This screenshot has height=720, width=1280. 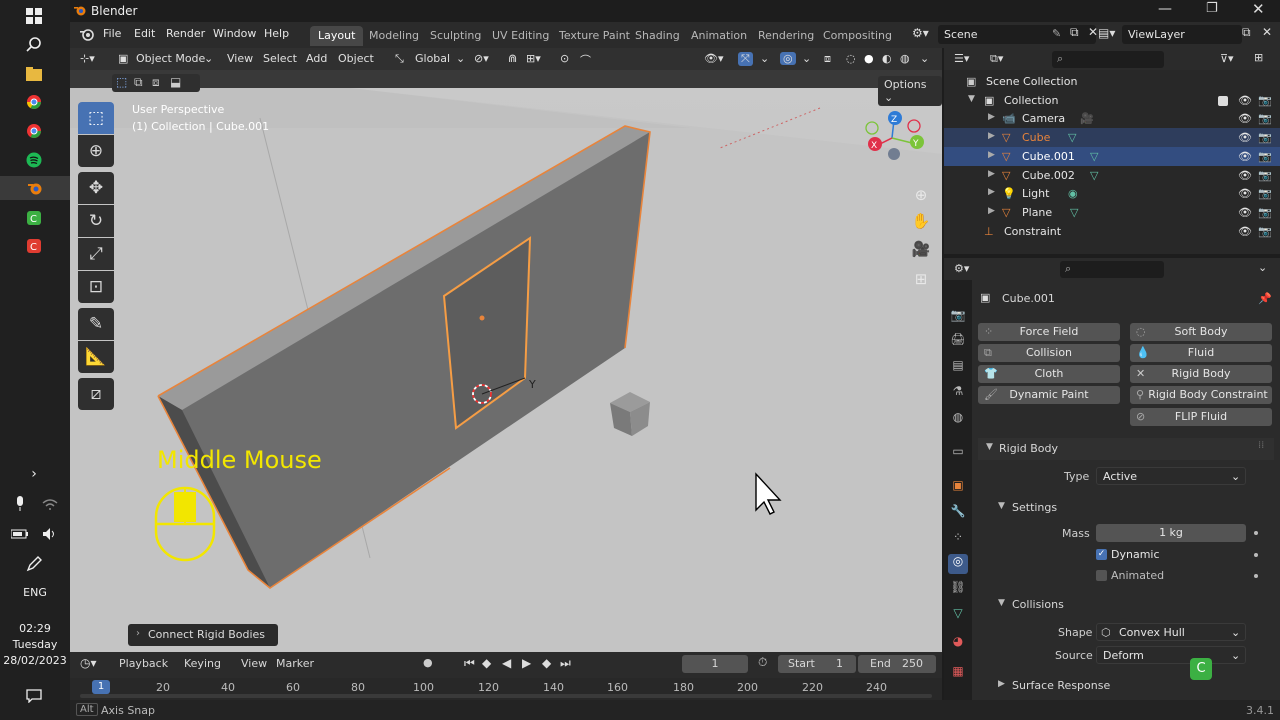 What do you see at coordinates (1171, 476) in the screenshot?
I see `type-dropdown: Active ⌄` at bounding box center [1171, 476].